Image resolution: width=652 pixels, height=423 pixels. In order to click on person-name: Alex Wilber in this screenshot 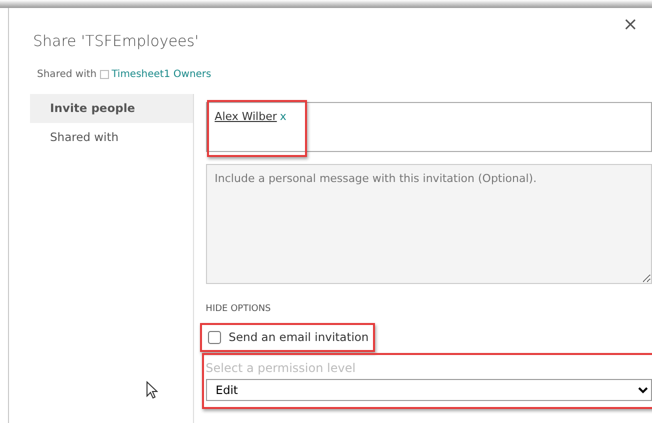, I will do `click(245, 116)`.